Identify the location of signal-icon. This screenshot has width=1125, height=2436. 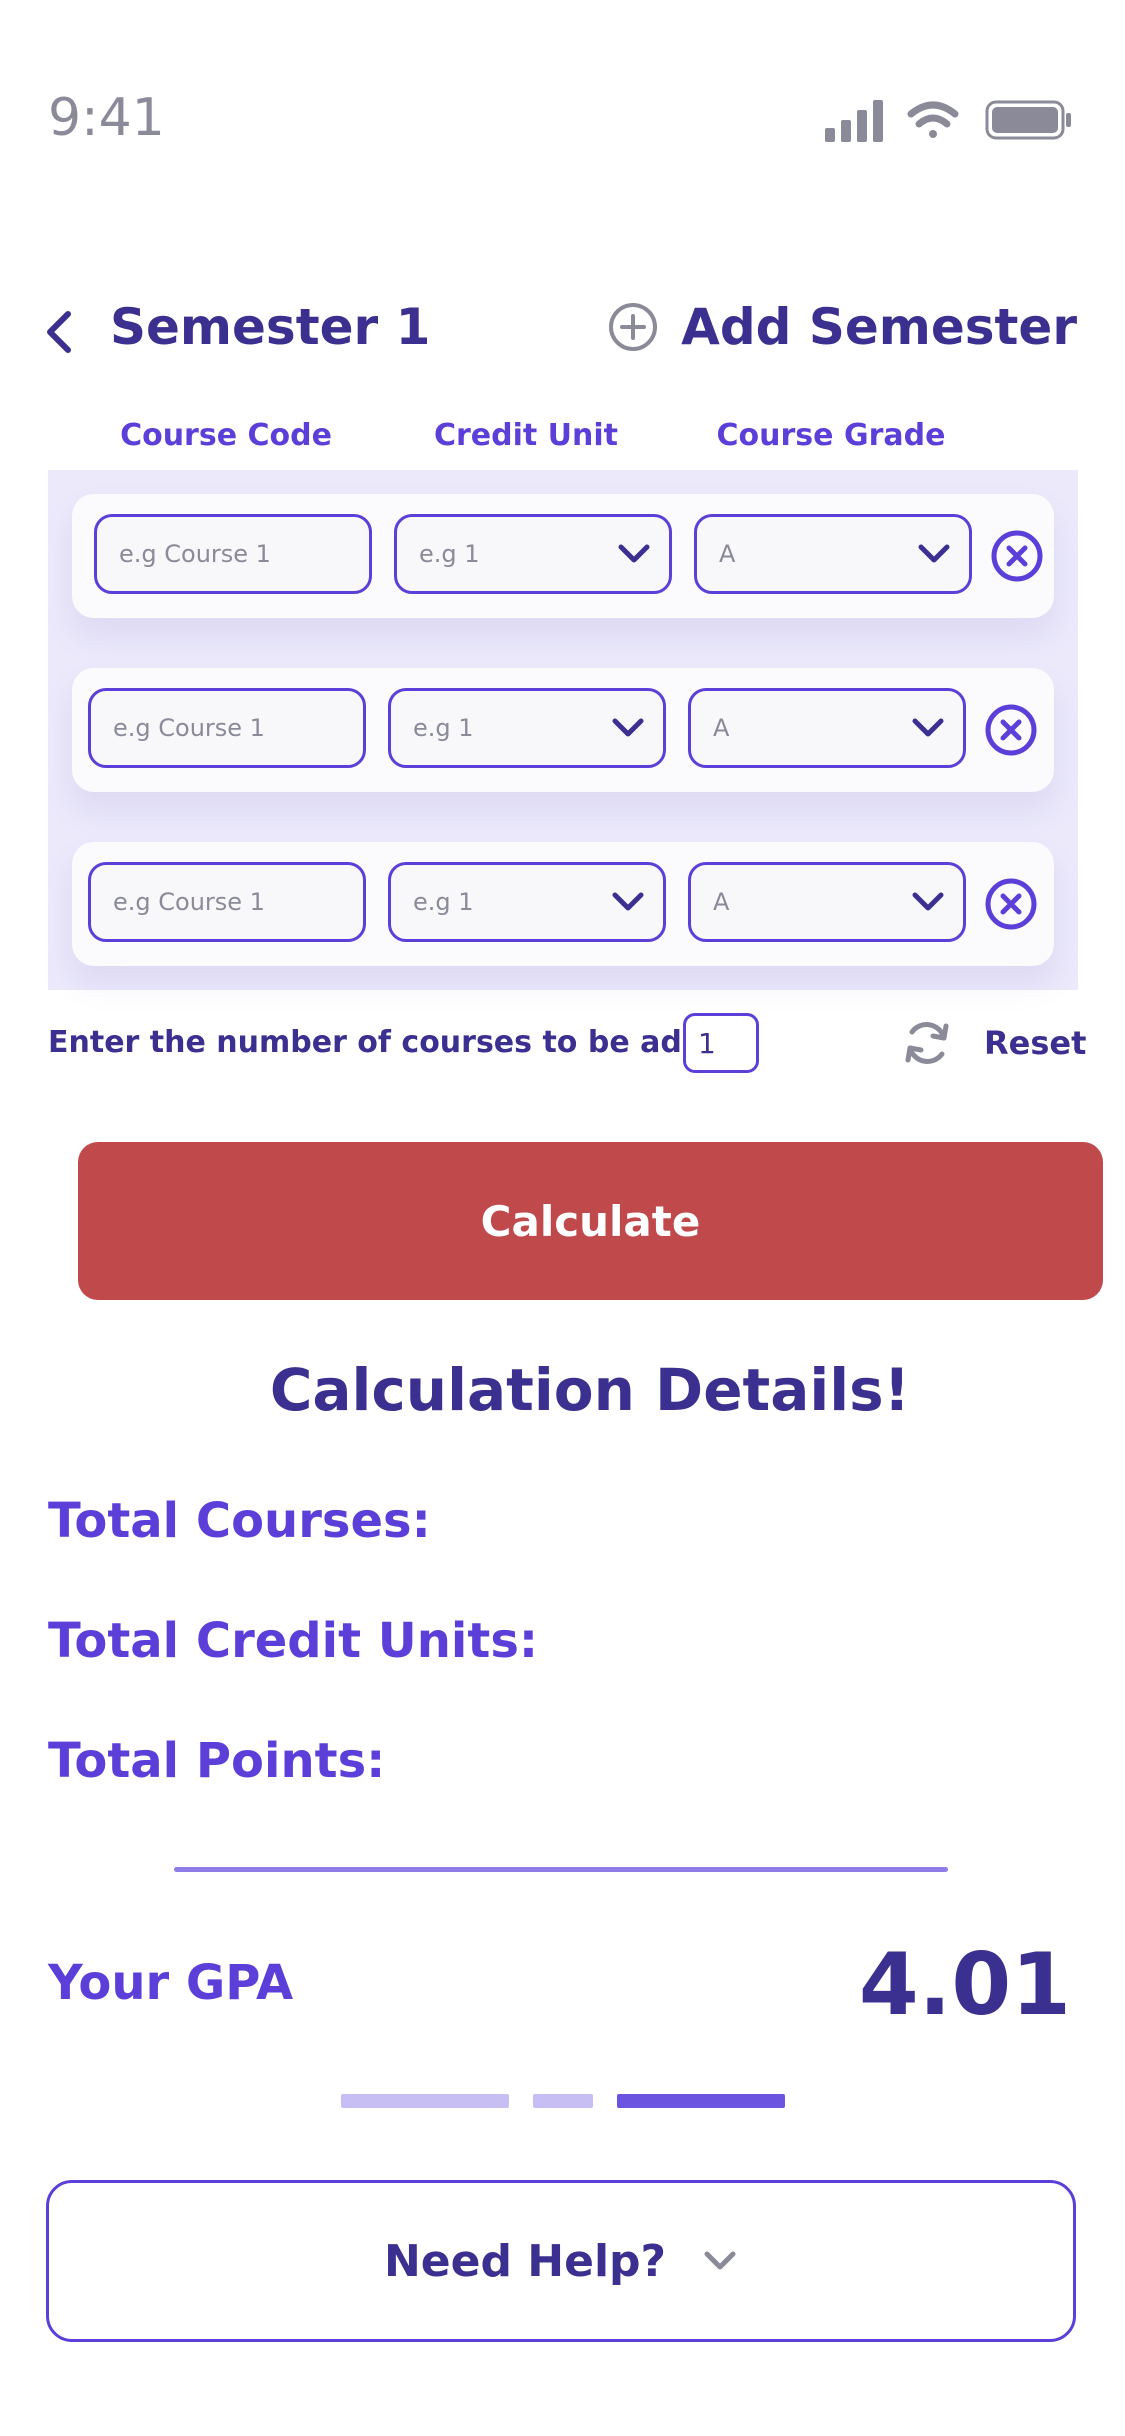
(854, 121).